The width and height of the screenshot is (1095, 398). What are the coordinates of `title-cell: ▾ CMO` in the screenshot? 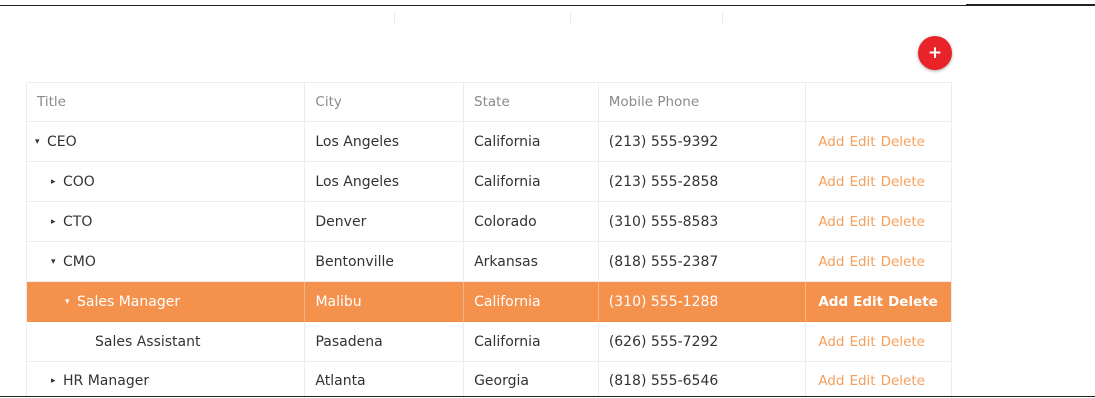 It's located at (166, 261).